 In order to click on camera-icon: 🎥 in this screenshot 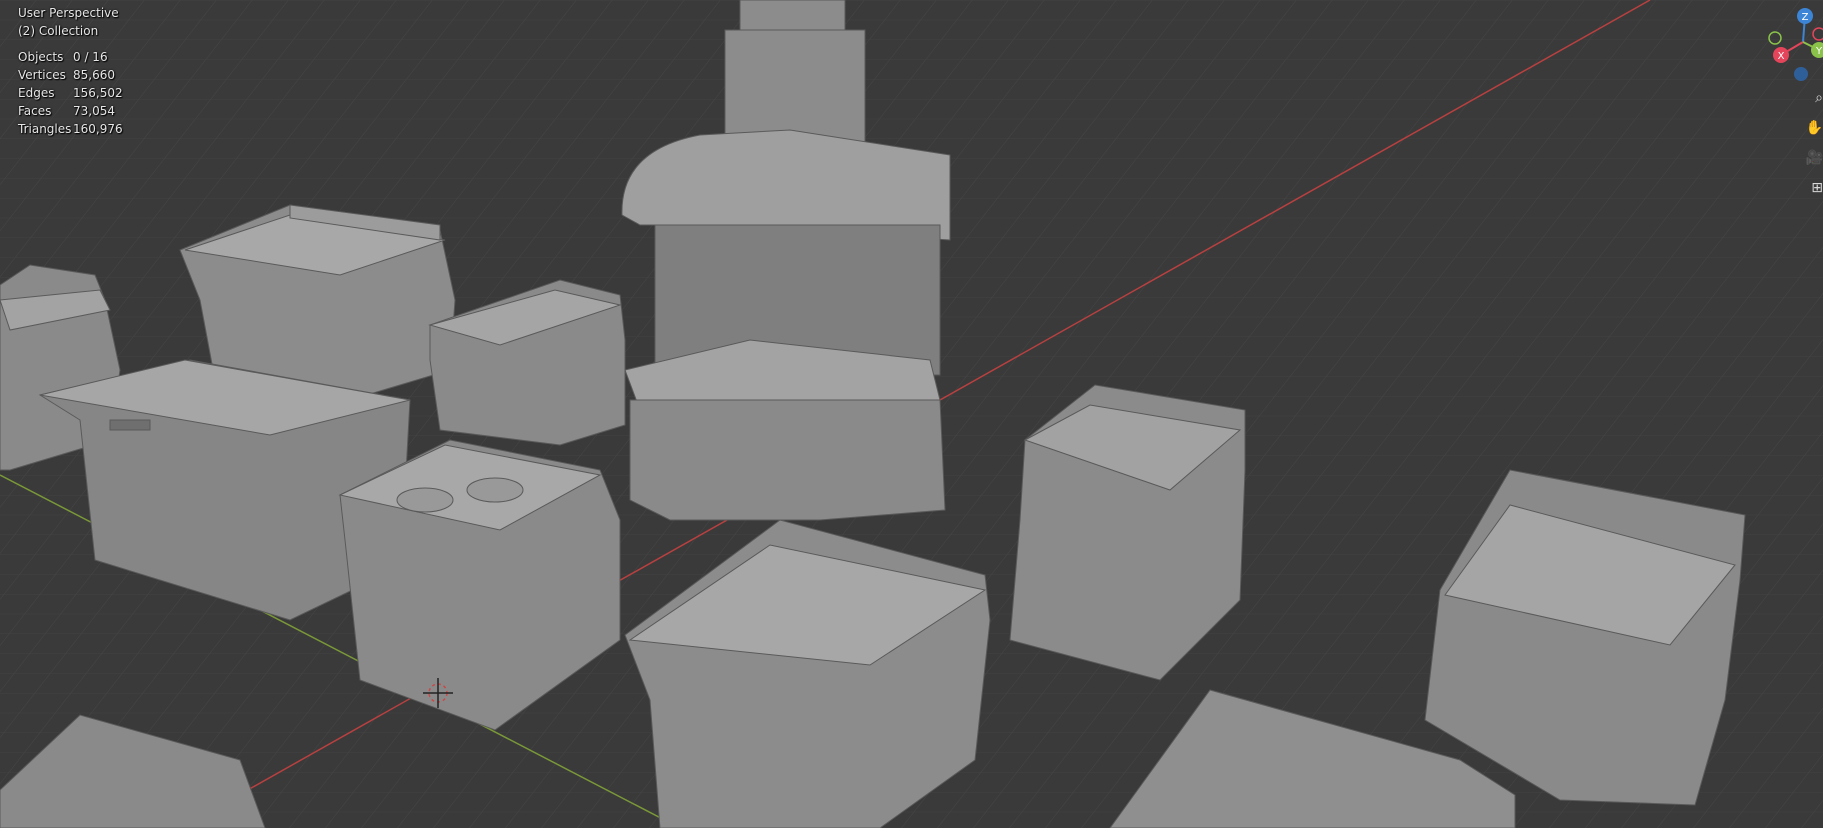, I will do `click(1814, 161)`.